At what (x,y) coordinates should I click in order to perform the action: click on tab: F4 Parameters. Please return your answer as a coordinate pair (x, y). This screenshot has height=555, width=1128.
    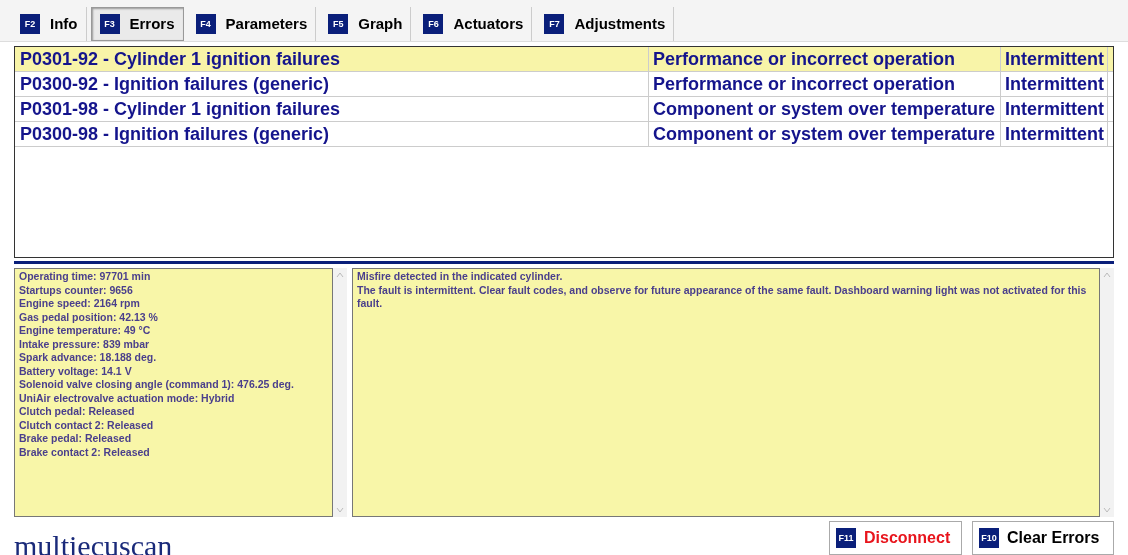
    Looking at the image, I should click on (252, 24).